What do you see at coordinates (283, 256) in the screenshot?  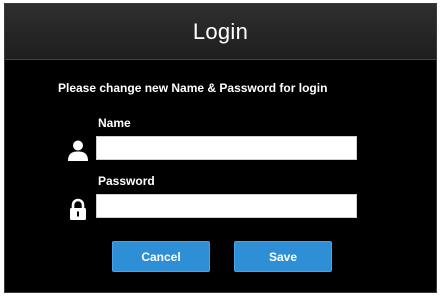 I see `save-button: Save` at bounding box center [283, 256].